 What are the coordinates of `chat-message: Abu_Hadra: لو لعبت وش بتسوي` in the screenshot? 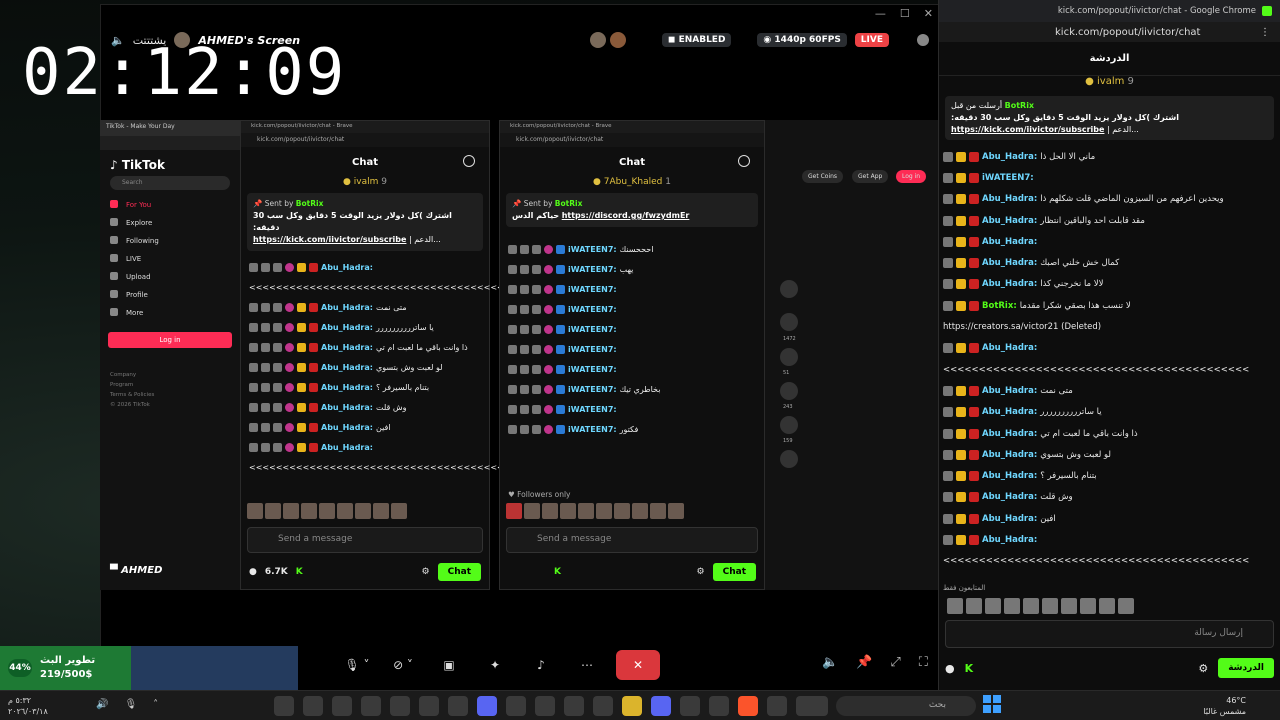 It's located at (365, 367).